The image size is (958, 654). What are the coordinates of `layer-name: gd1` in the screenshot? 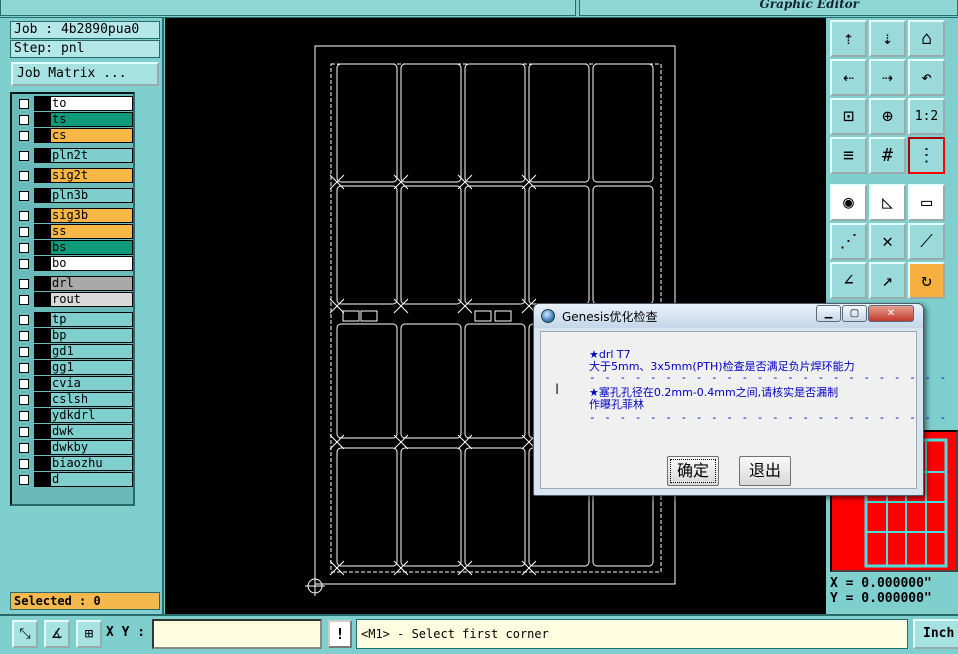 It's located at (91, 351).